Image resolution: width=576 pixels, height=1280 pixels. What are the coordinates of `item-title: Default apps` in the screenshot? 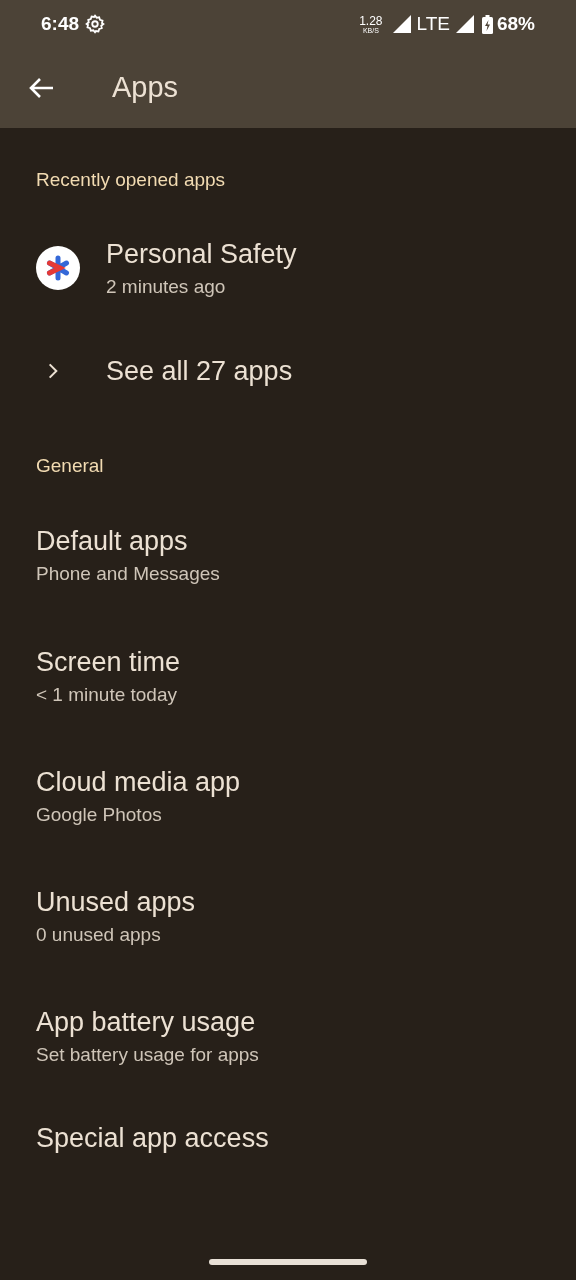 It's located at (112, 541).